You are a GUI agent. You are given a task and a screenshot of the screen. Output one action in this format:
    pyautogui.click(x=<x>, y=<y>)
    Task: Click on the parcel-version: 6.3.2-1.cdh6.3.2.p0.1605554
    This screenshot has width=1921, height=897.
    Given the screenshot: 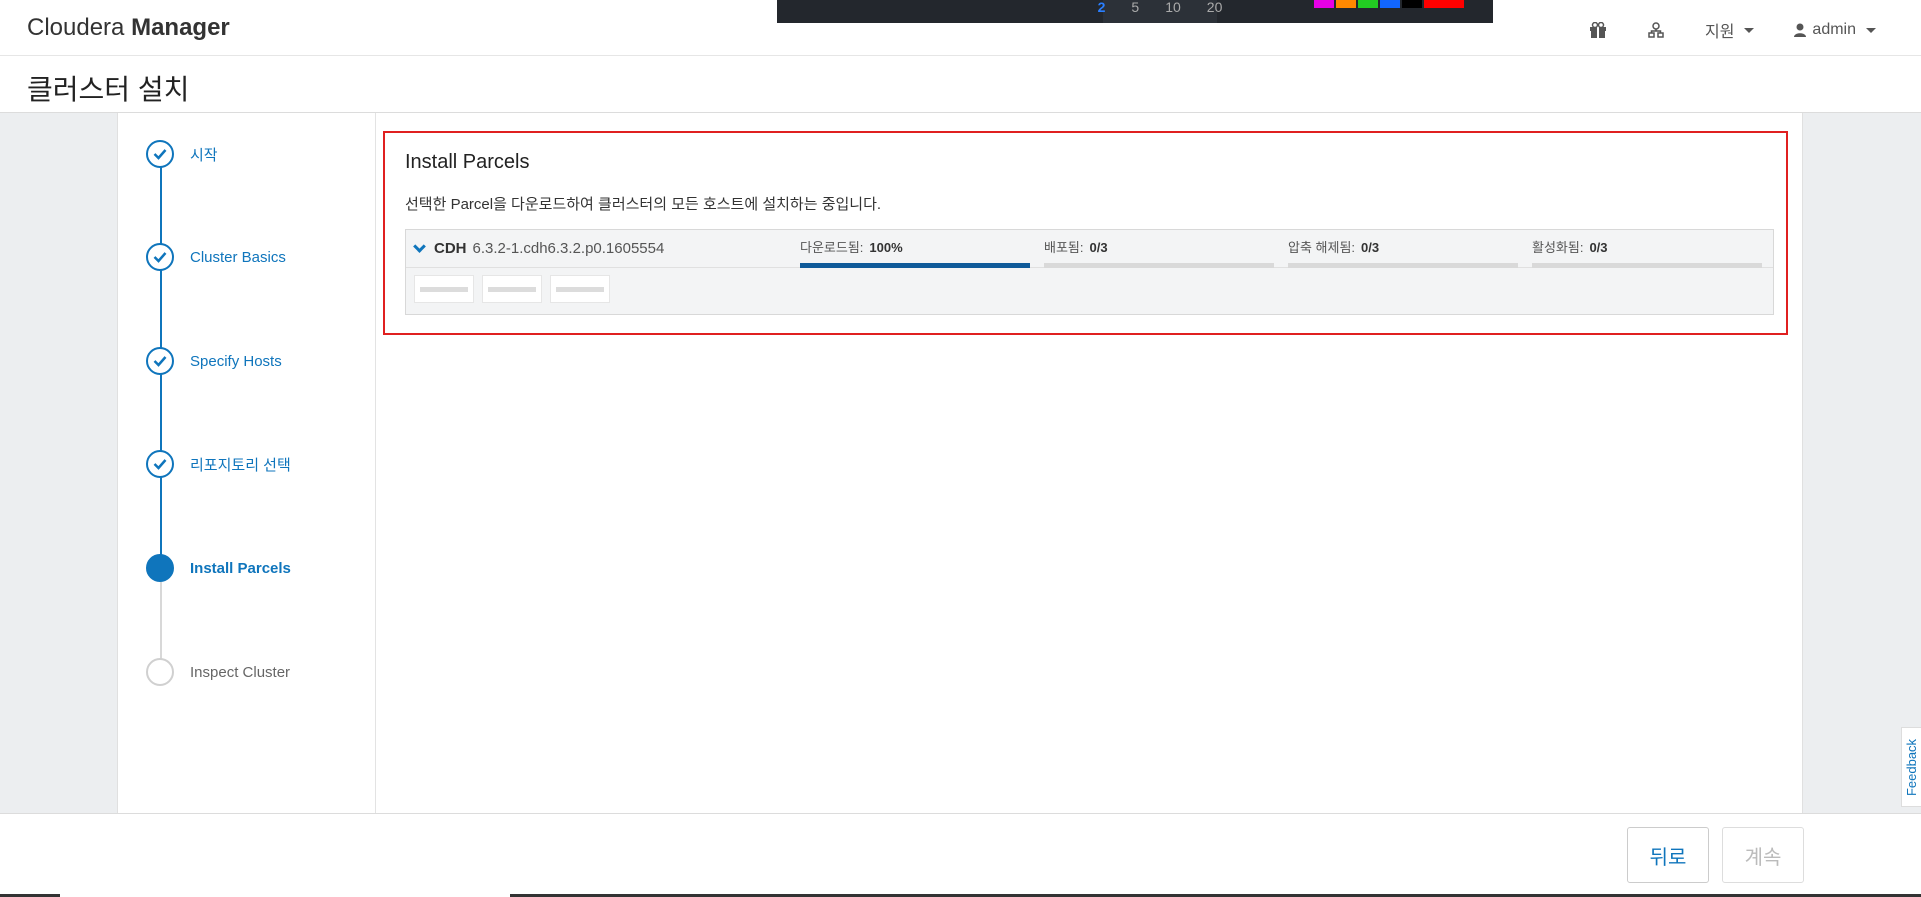 What is the action you would take?
    pyautogui.click(x=568, y=248)
    